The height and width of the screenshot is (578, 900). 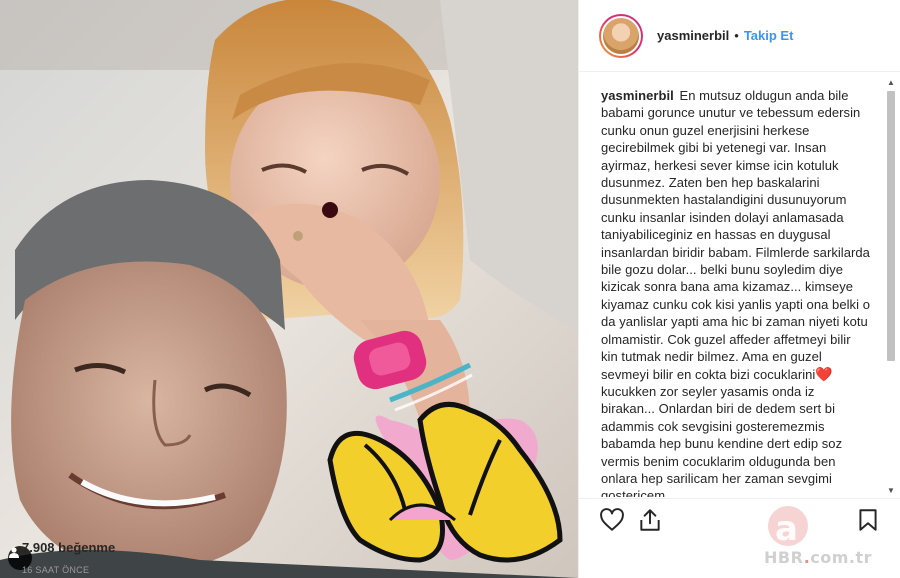 I want to click on save-button, so click(x=868, y=520).